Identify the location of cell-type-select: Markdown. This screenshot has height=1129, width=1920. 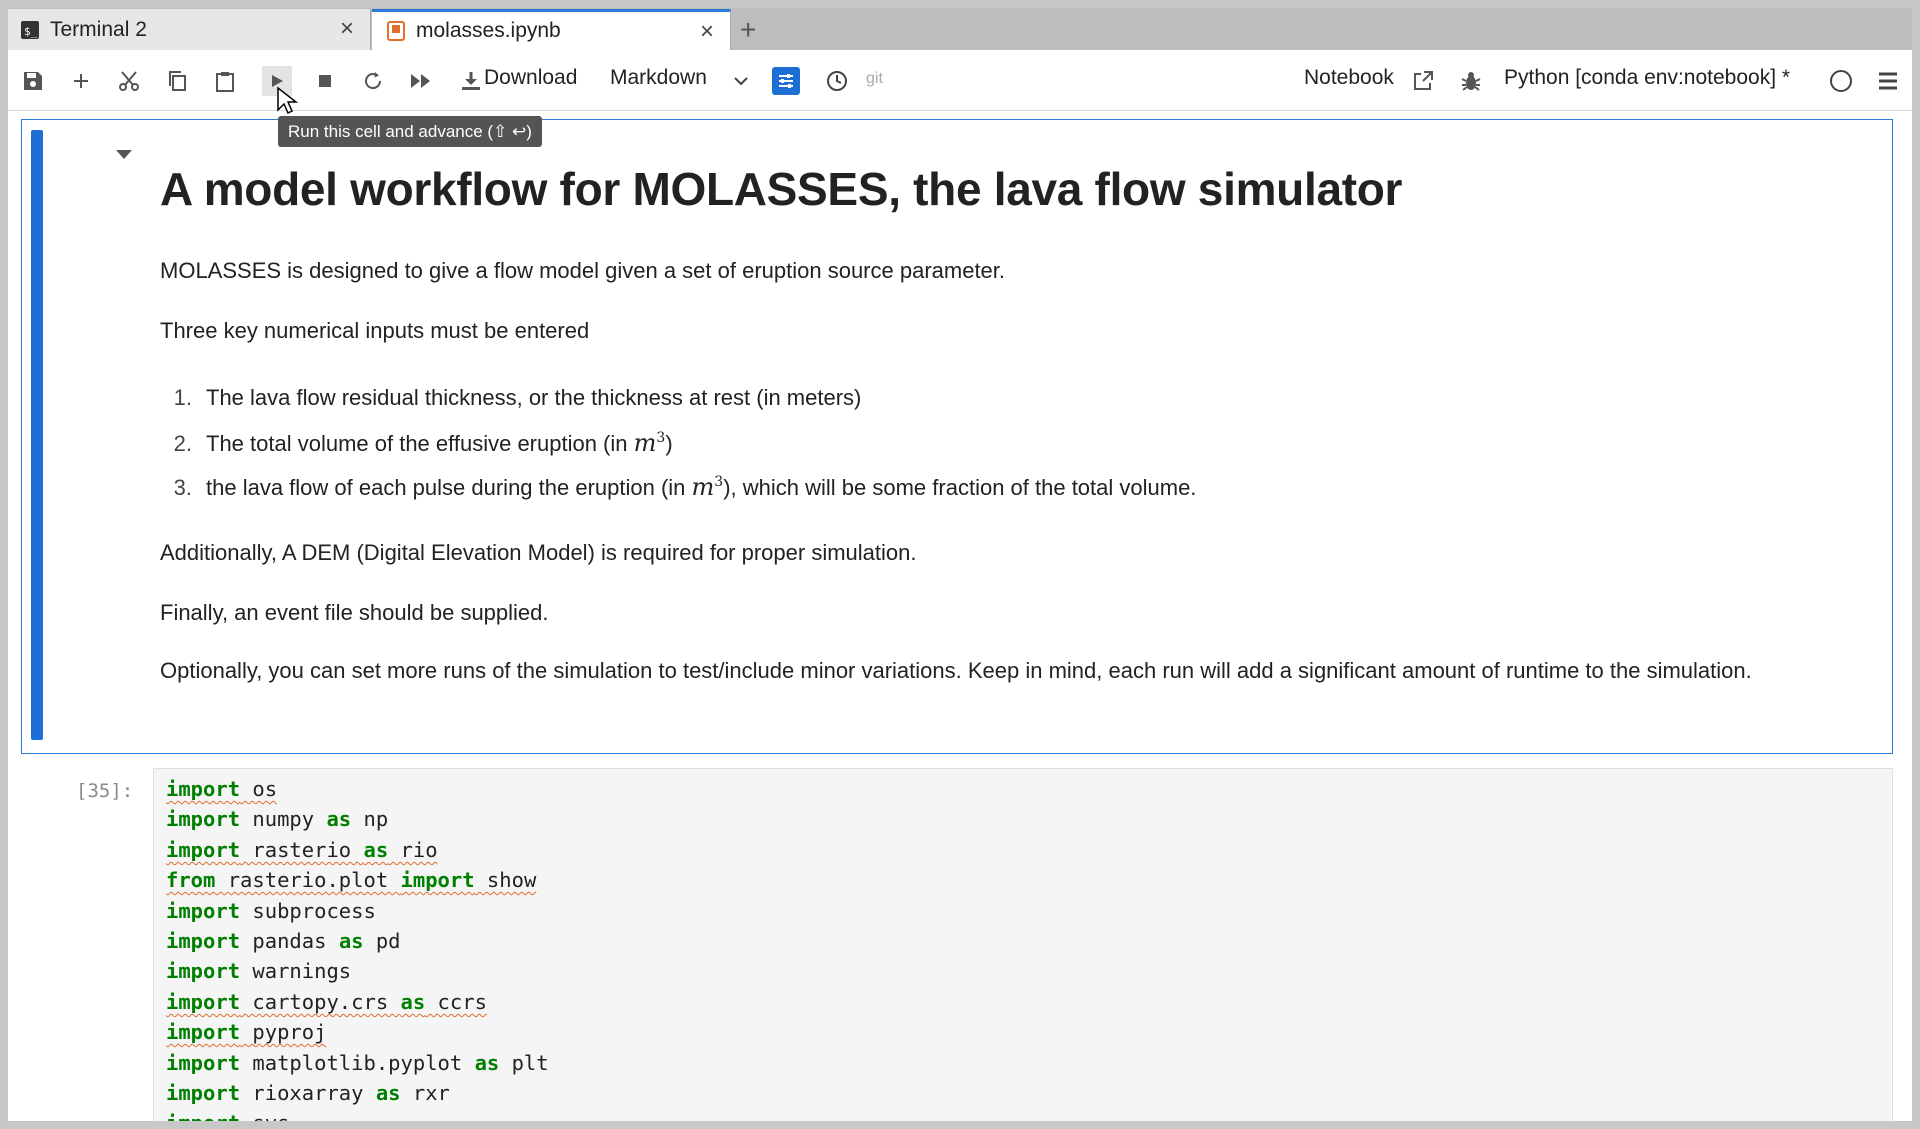
(658, 78).